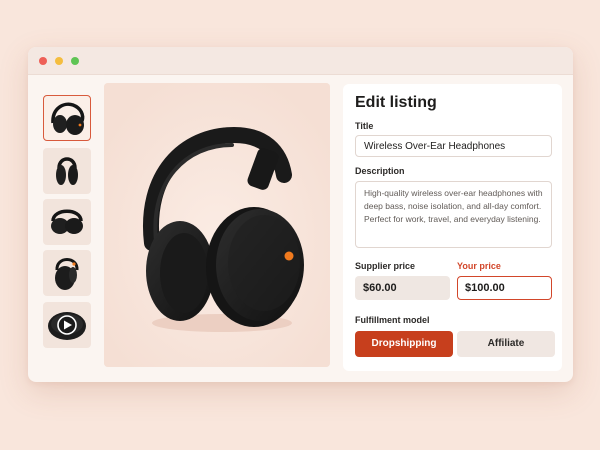 The height and width of the screenshot is (450, 600). Describe the element at coordinates (453, 146) in the screenshot. I see `title-input: Wireless Over-Ear Headphones` at that location.